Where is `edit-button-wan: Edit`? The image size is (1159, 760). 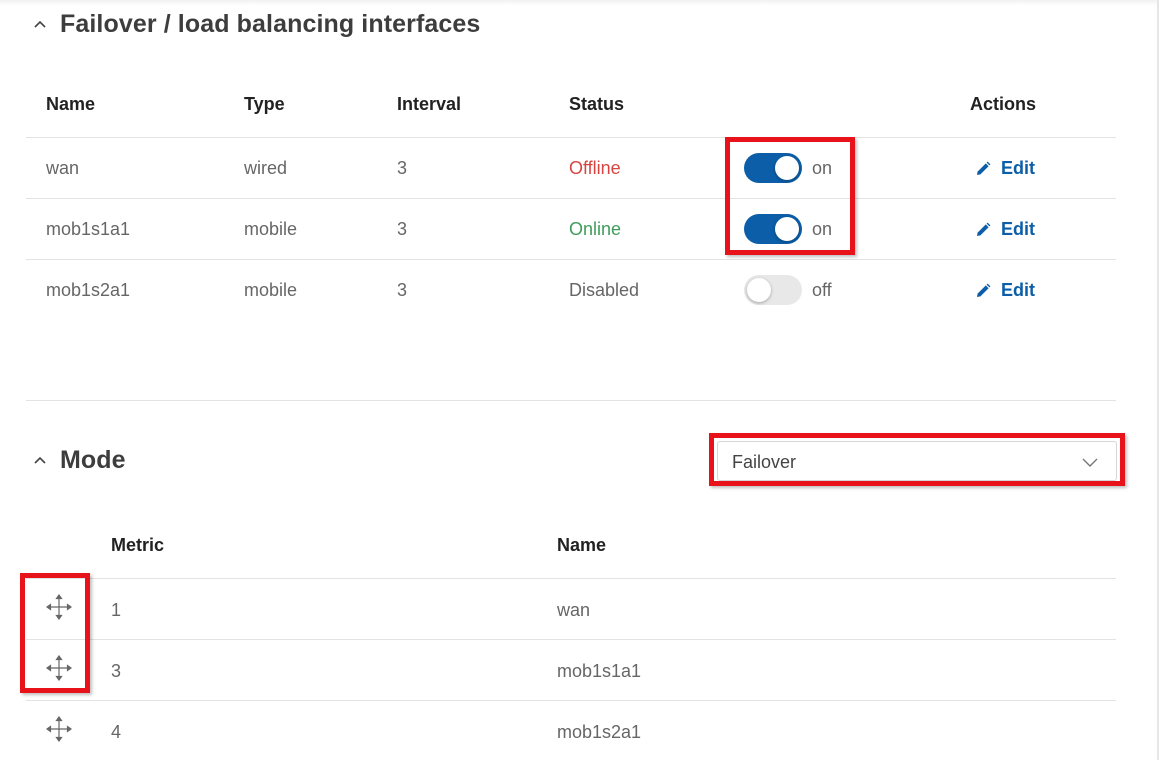
edit-button-wan: Edit is located at coordinates (1005, 168).